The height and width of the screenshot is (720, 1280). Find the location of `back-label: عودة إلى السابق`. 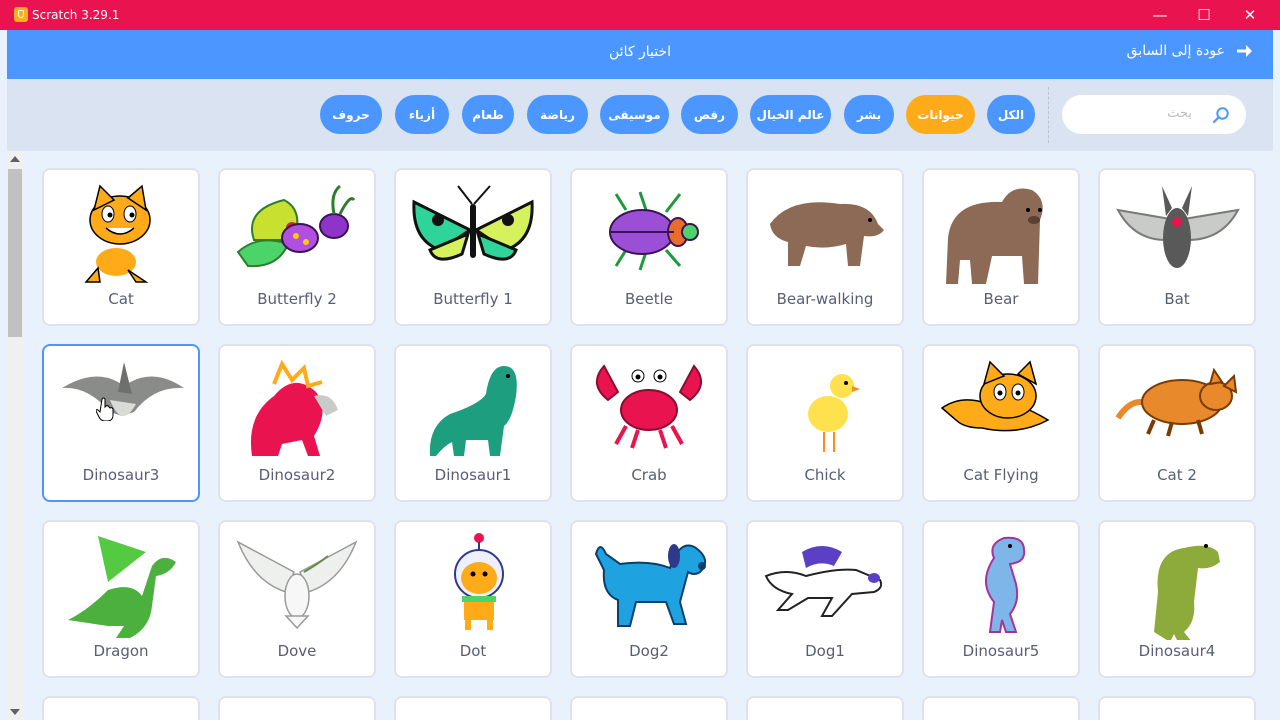

back-label: عودة إلى السابق is located at coordinates (1175, 51).